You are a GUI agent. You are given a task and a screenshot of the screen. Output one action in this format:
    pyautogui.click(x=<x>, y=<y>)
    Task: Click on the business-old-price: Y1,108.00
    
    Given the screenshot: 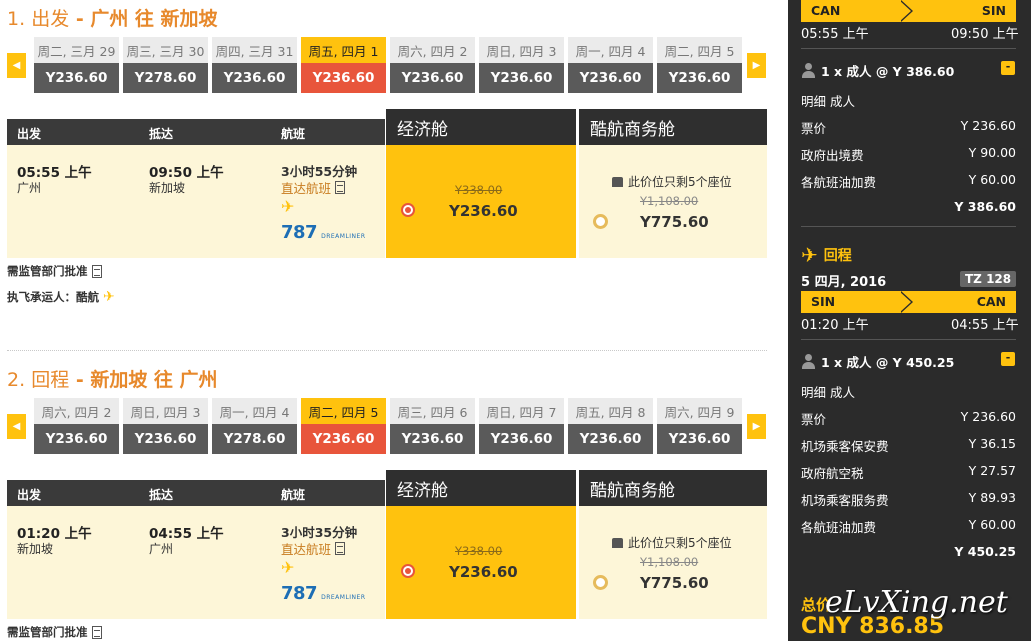 What is the action you would take?
    pyautogui.click(x=669, y=201)
    